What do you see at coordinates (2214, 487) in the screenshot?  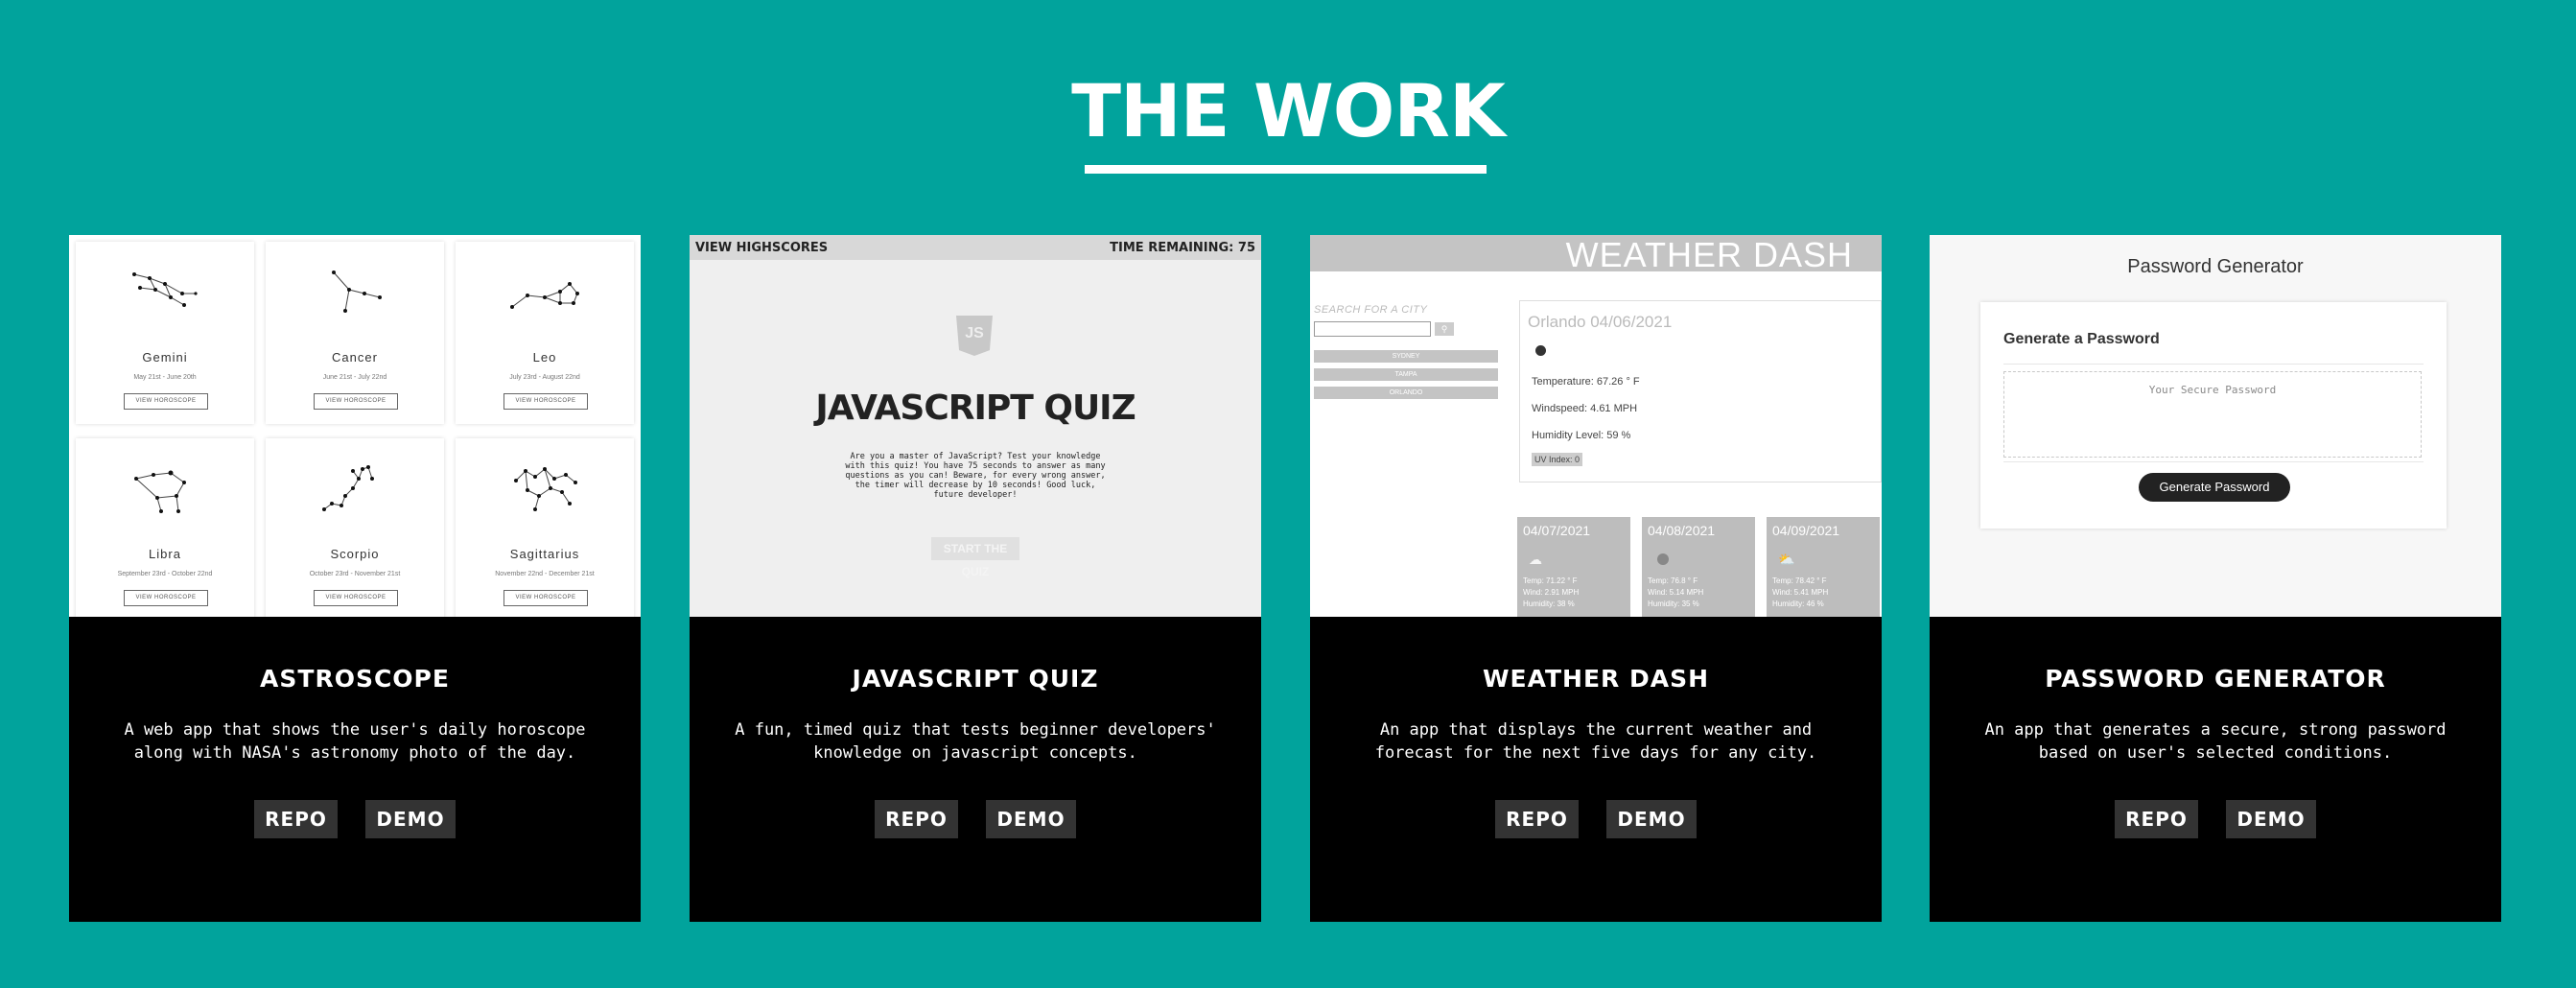 I see `generate-password-button: Generate Password` at bounding box center [2214, 487].